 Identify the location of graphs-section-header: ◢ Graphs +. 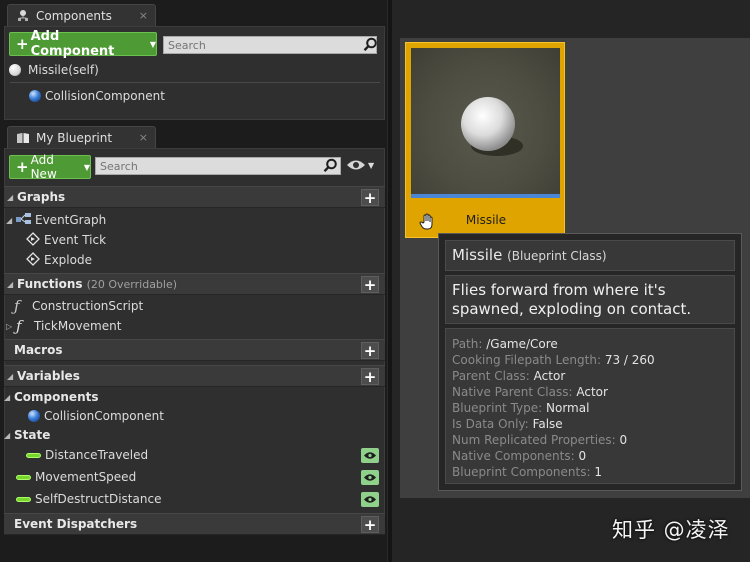
(194, 197).